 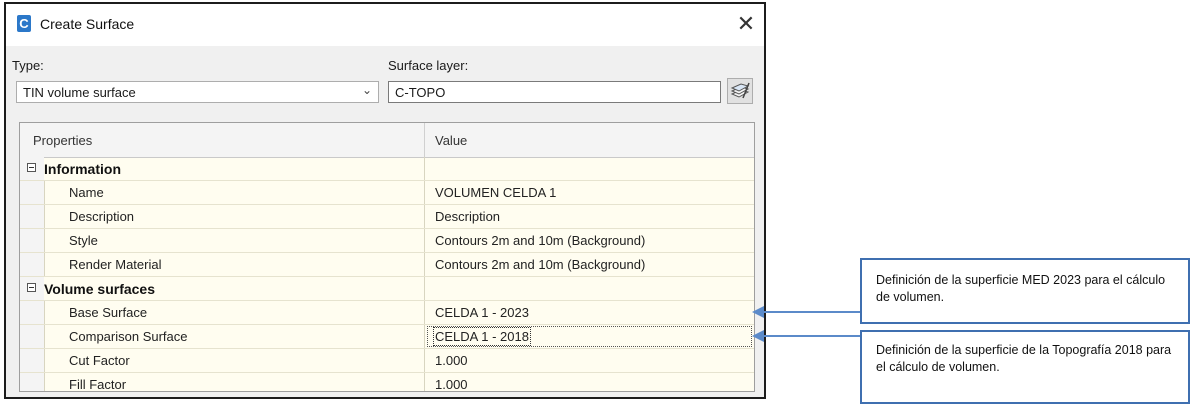 What do you see at coordinates (758, 336) in the screenshot?
I see `arrow-head-comparison` at bounding box center [758, 336].